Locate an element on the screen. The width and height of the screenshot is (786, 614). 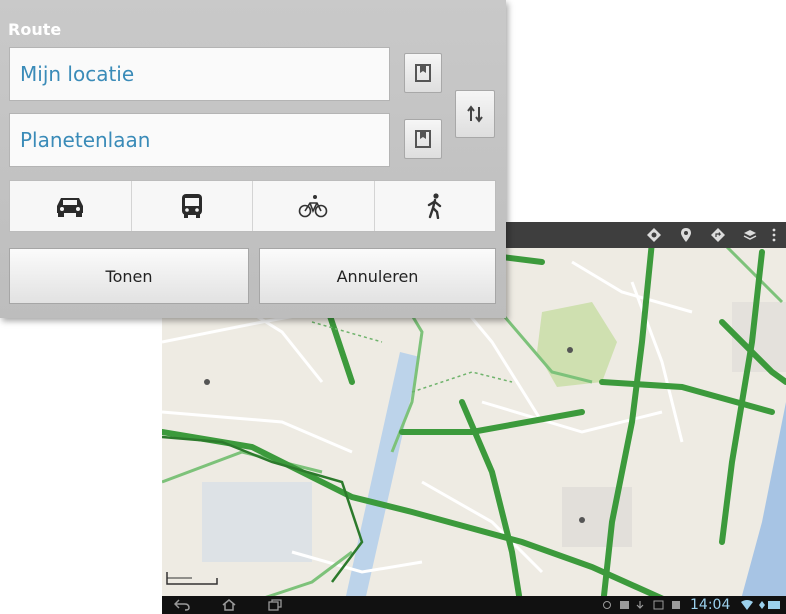
from-field is located at coordinates (199, 74).